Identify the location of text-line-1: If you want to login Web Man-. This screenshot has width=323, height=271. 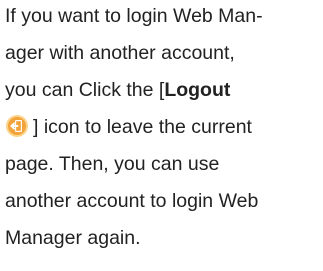
(134, 16).